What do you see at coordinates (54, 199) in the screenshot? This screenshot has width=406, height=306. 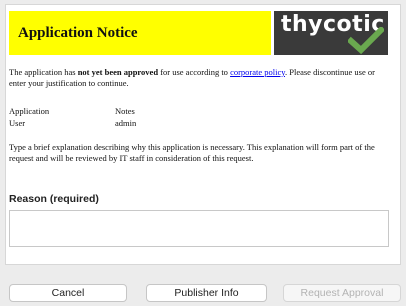 I see `reason-label: Reason (required)` at bounding box center [54, 199].